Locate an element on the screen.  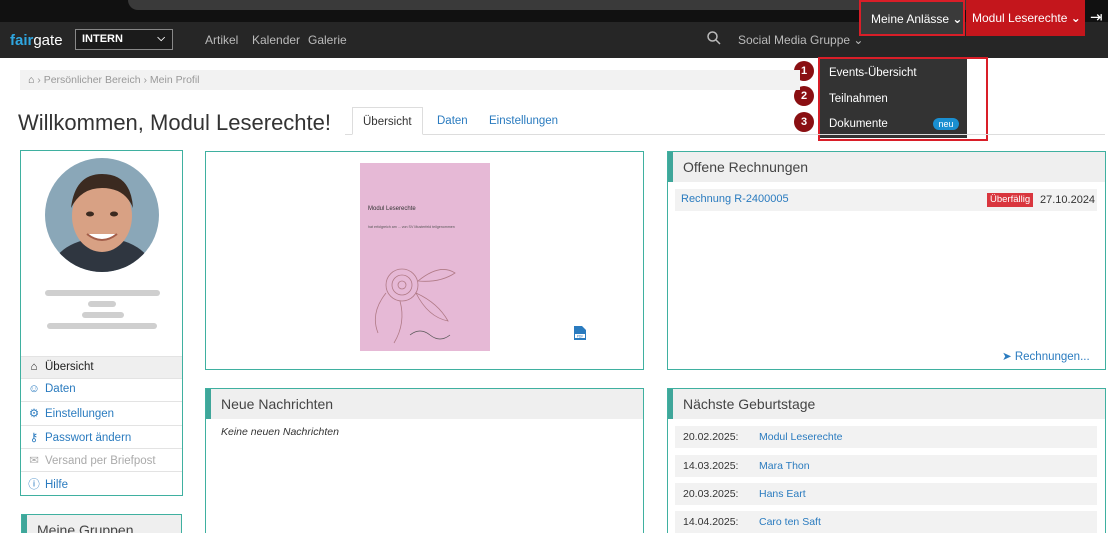
user-menu: Modul Leserechte ⌄ is located at coordinates (1025, 18).